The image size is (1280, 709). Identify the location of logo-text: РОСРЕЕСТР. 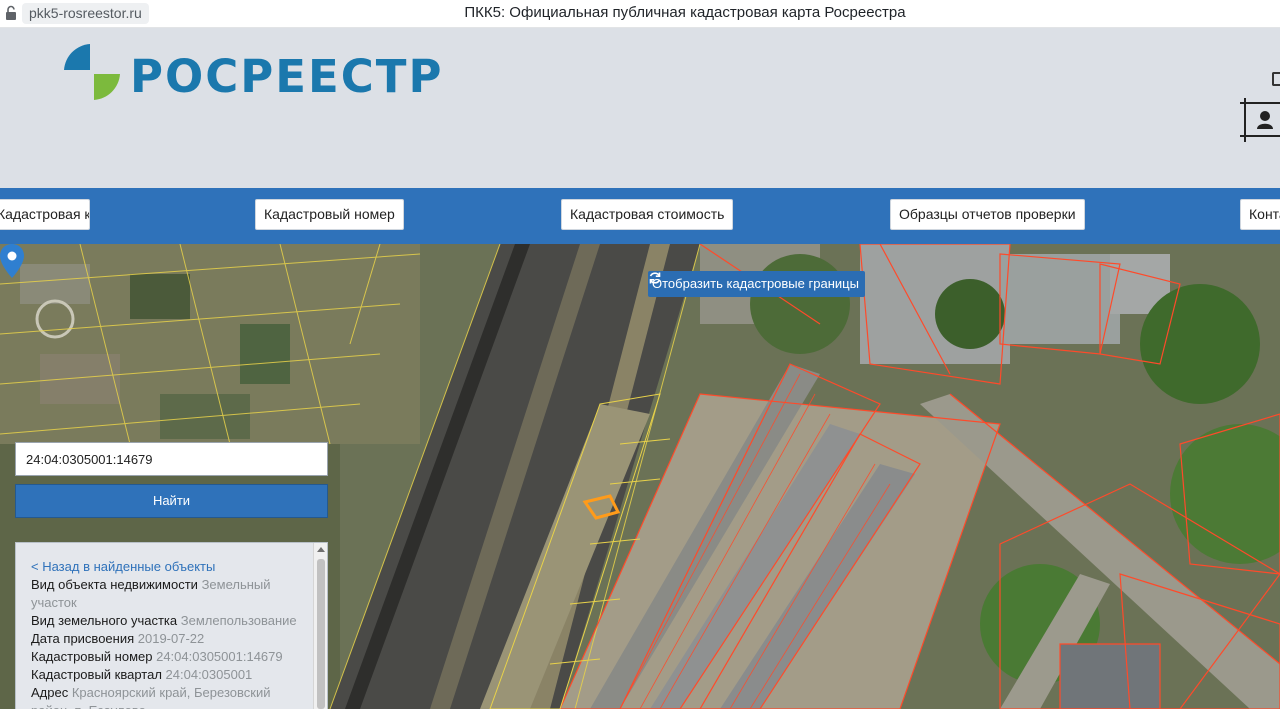
(286, 76).